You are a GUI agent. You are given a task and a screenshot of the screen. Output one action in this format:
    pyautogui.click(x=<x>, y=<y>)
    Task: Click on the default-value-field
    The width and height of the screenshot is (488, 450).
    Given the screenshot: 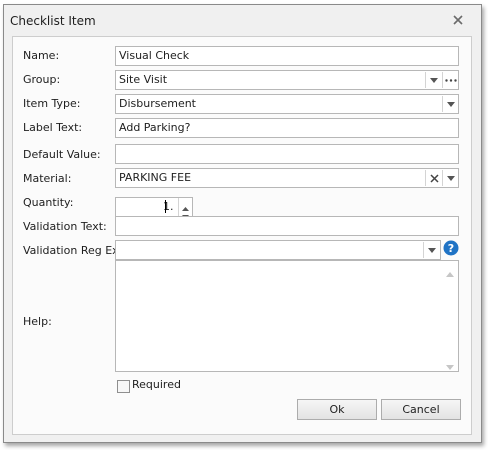 What is the action you would take?
    pyautogui.click(x=287, y=154)
    